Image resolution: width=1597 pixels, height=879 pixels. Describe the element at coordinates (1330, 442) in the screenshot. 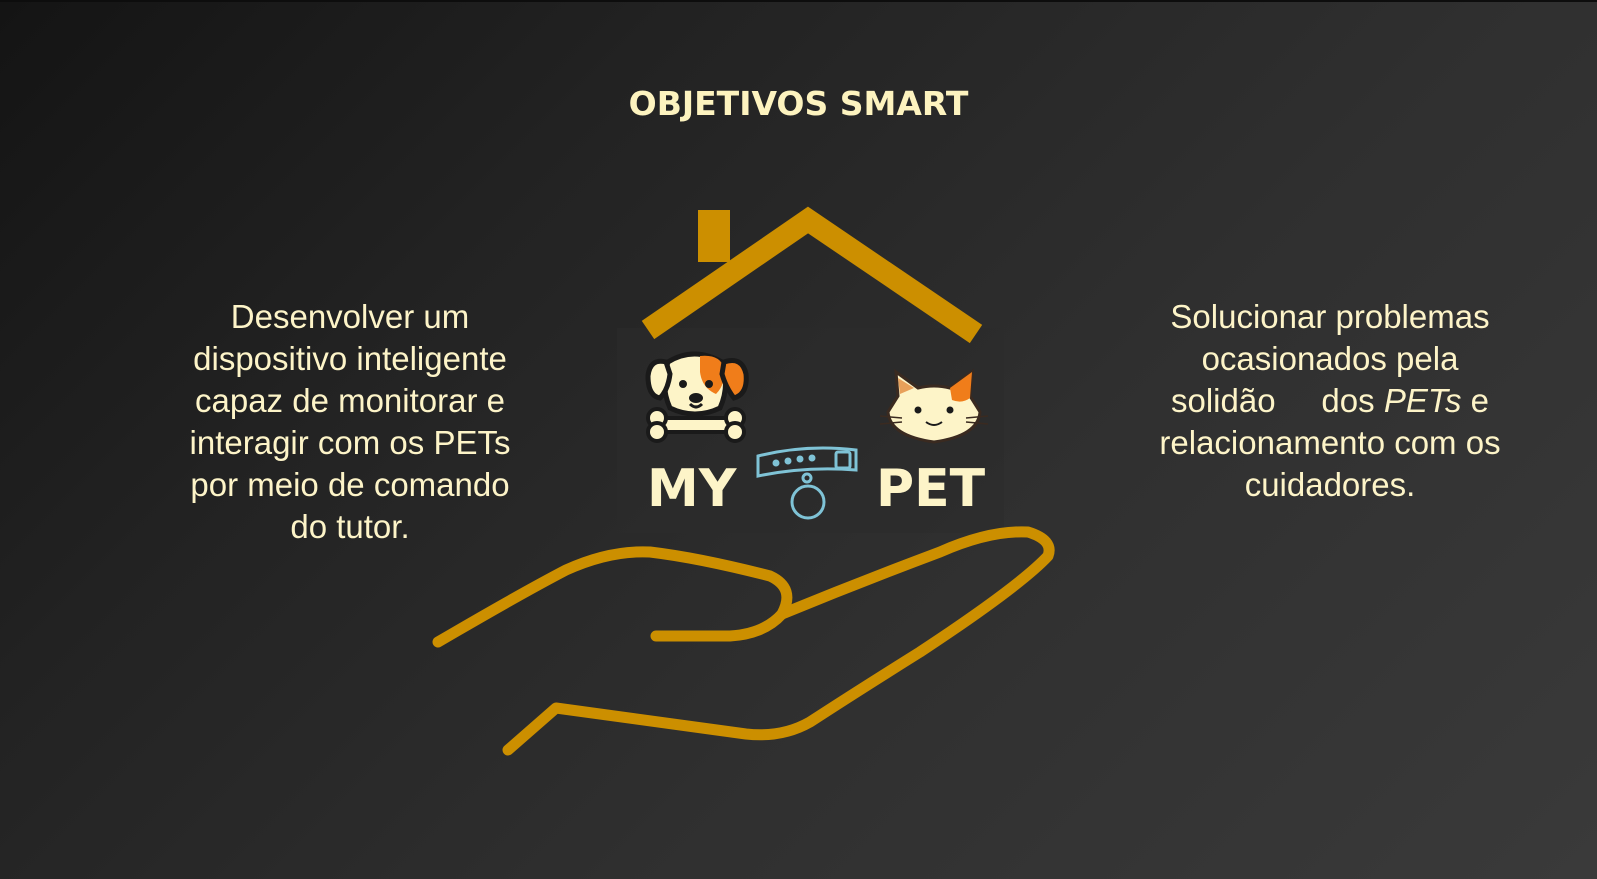

I see `right-text-line: relacionamento com os` at that location.